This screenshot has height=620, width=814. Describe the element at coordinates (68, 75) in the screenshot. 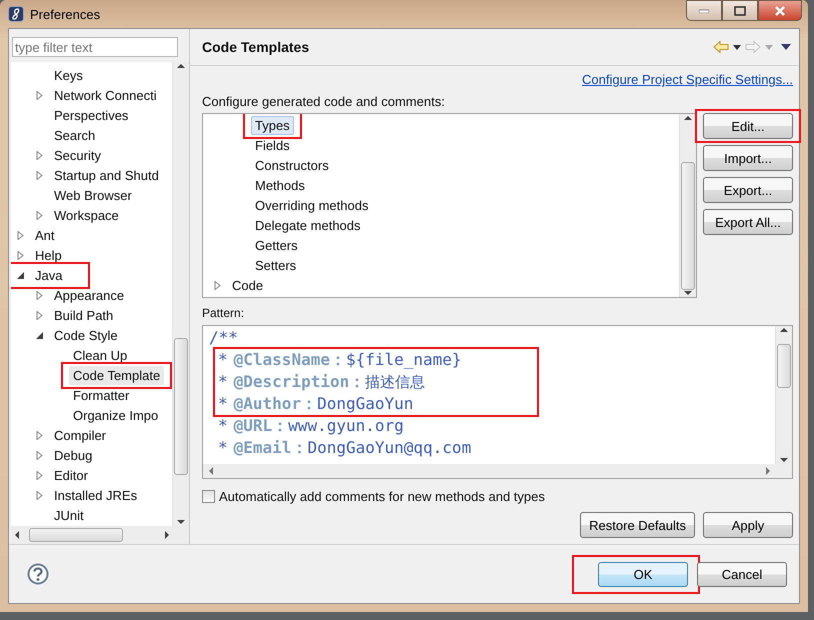

I see `tree-item: Keys` at that location.